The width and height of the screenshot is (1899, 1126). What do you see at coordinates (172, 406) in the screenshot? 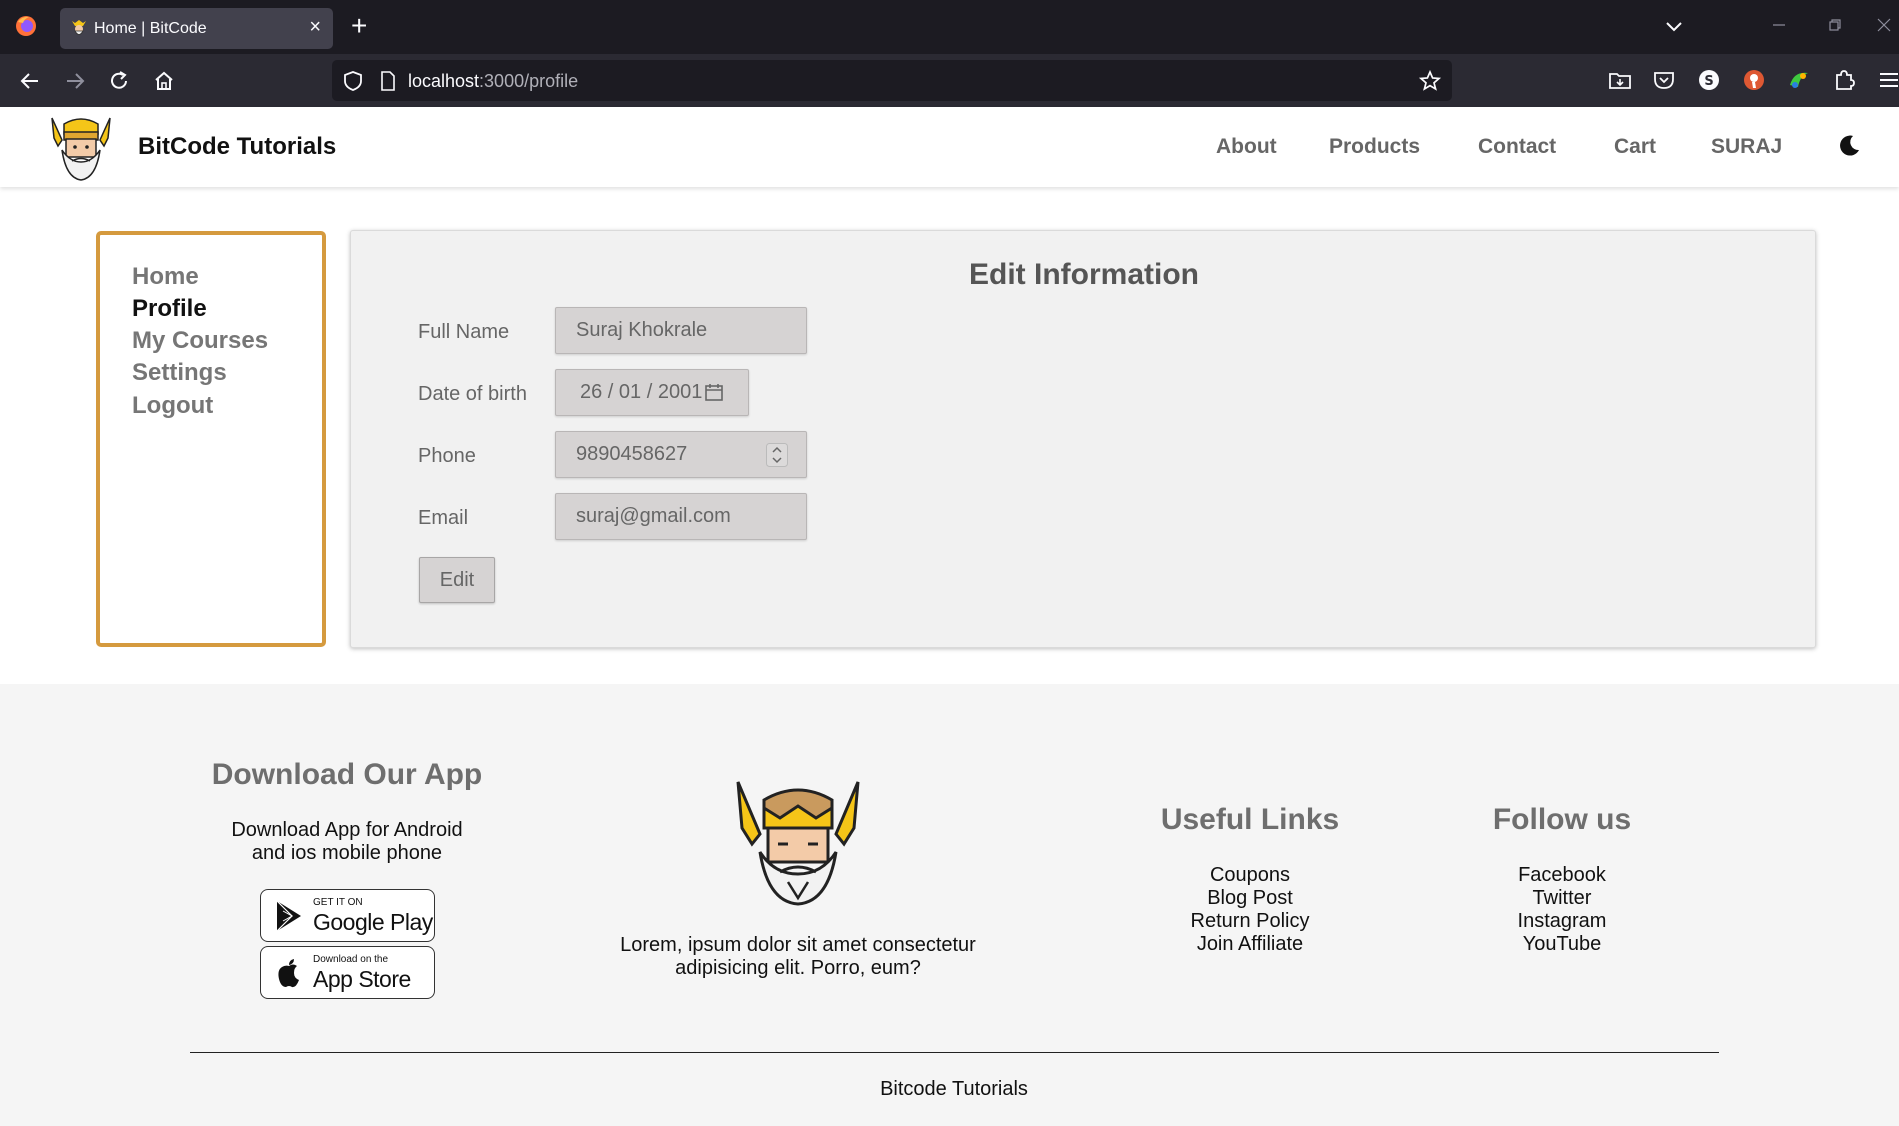
I see `sidebar-item-logout: Logout` at bounding box center [172, 406].